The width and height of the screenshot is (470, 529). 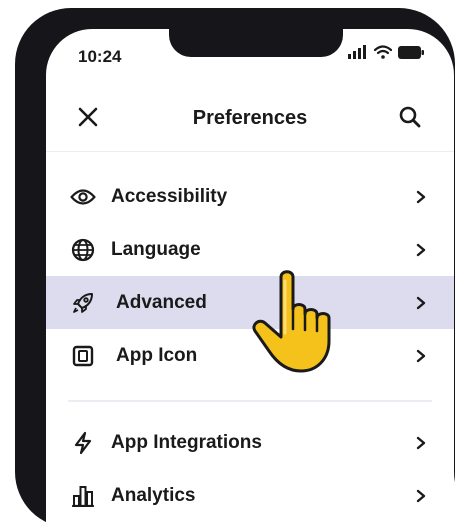 What do you see at coordinates (83, 356) in the screenshot?
I see `app-icon-icon` at bounding box center [83, 356].